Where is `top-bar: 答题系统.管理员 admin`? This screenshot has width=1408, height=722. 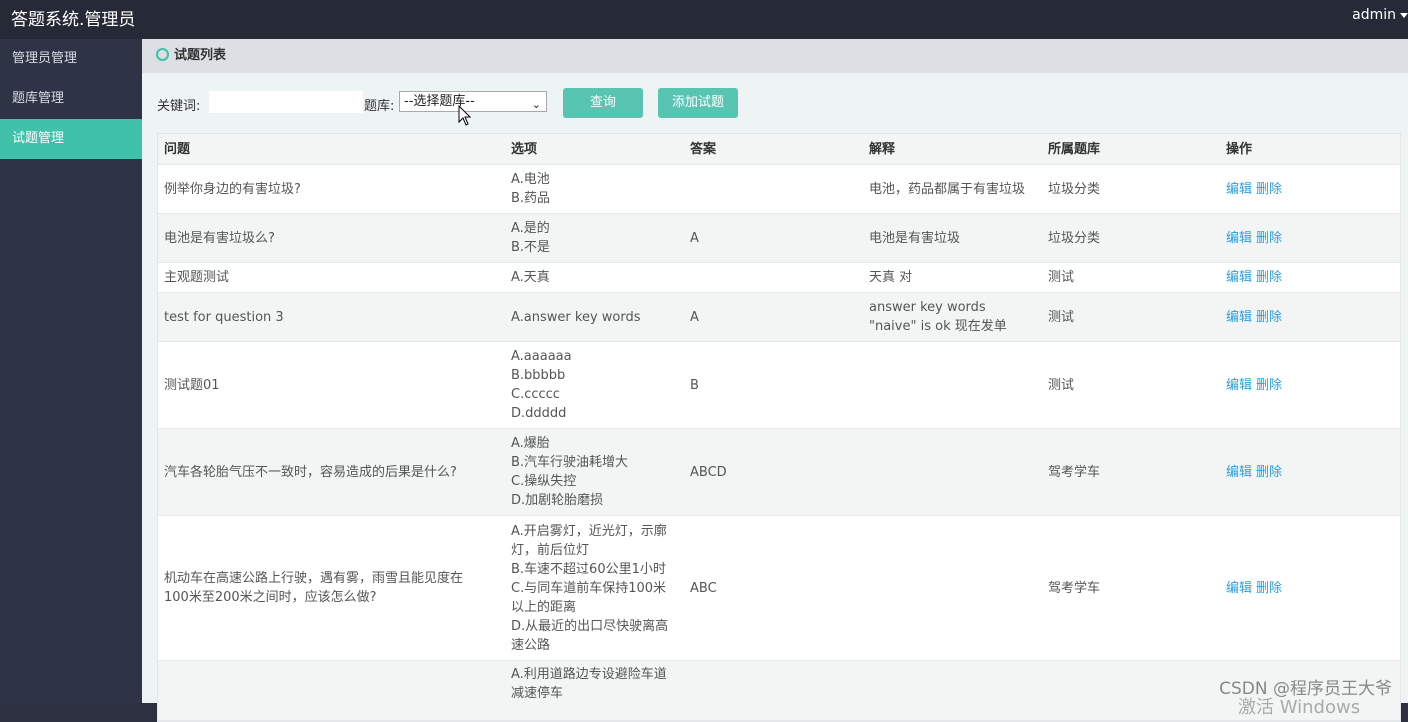
top-bar: 答题系统.管理员 admin is located at coordinates (704, 19).